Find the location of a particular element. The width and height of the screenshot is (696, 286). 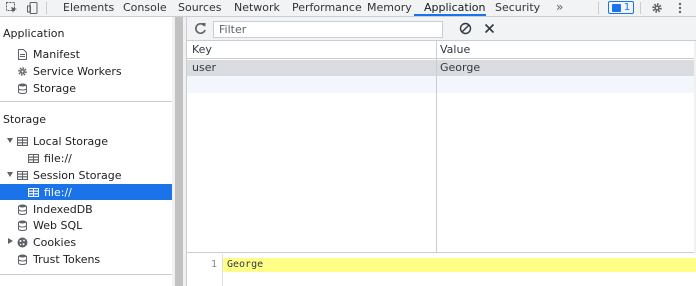

sidebar-item-trust-tokens: Trust Tokens is located at coordinates (58, 259).